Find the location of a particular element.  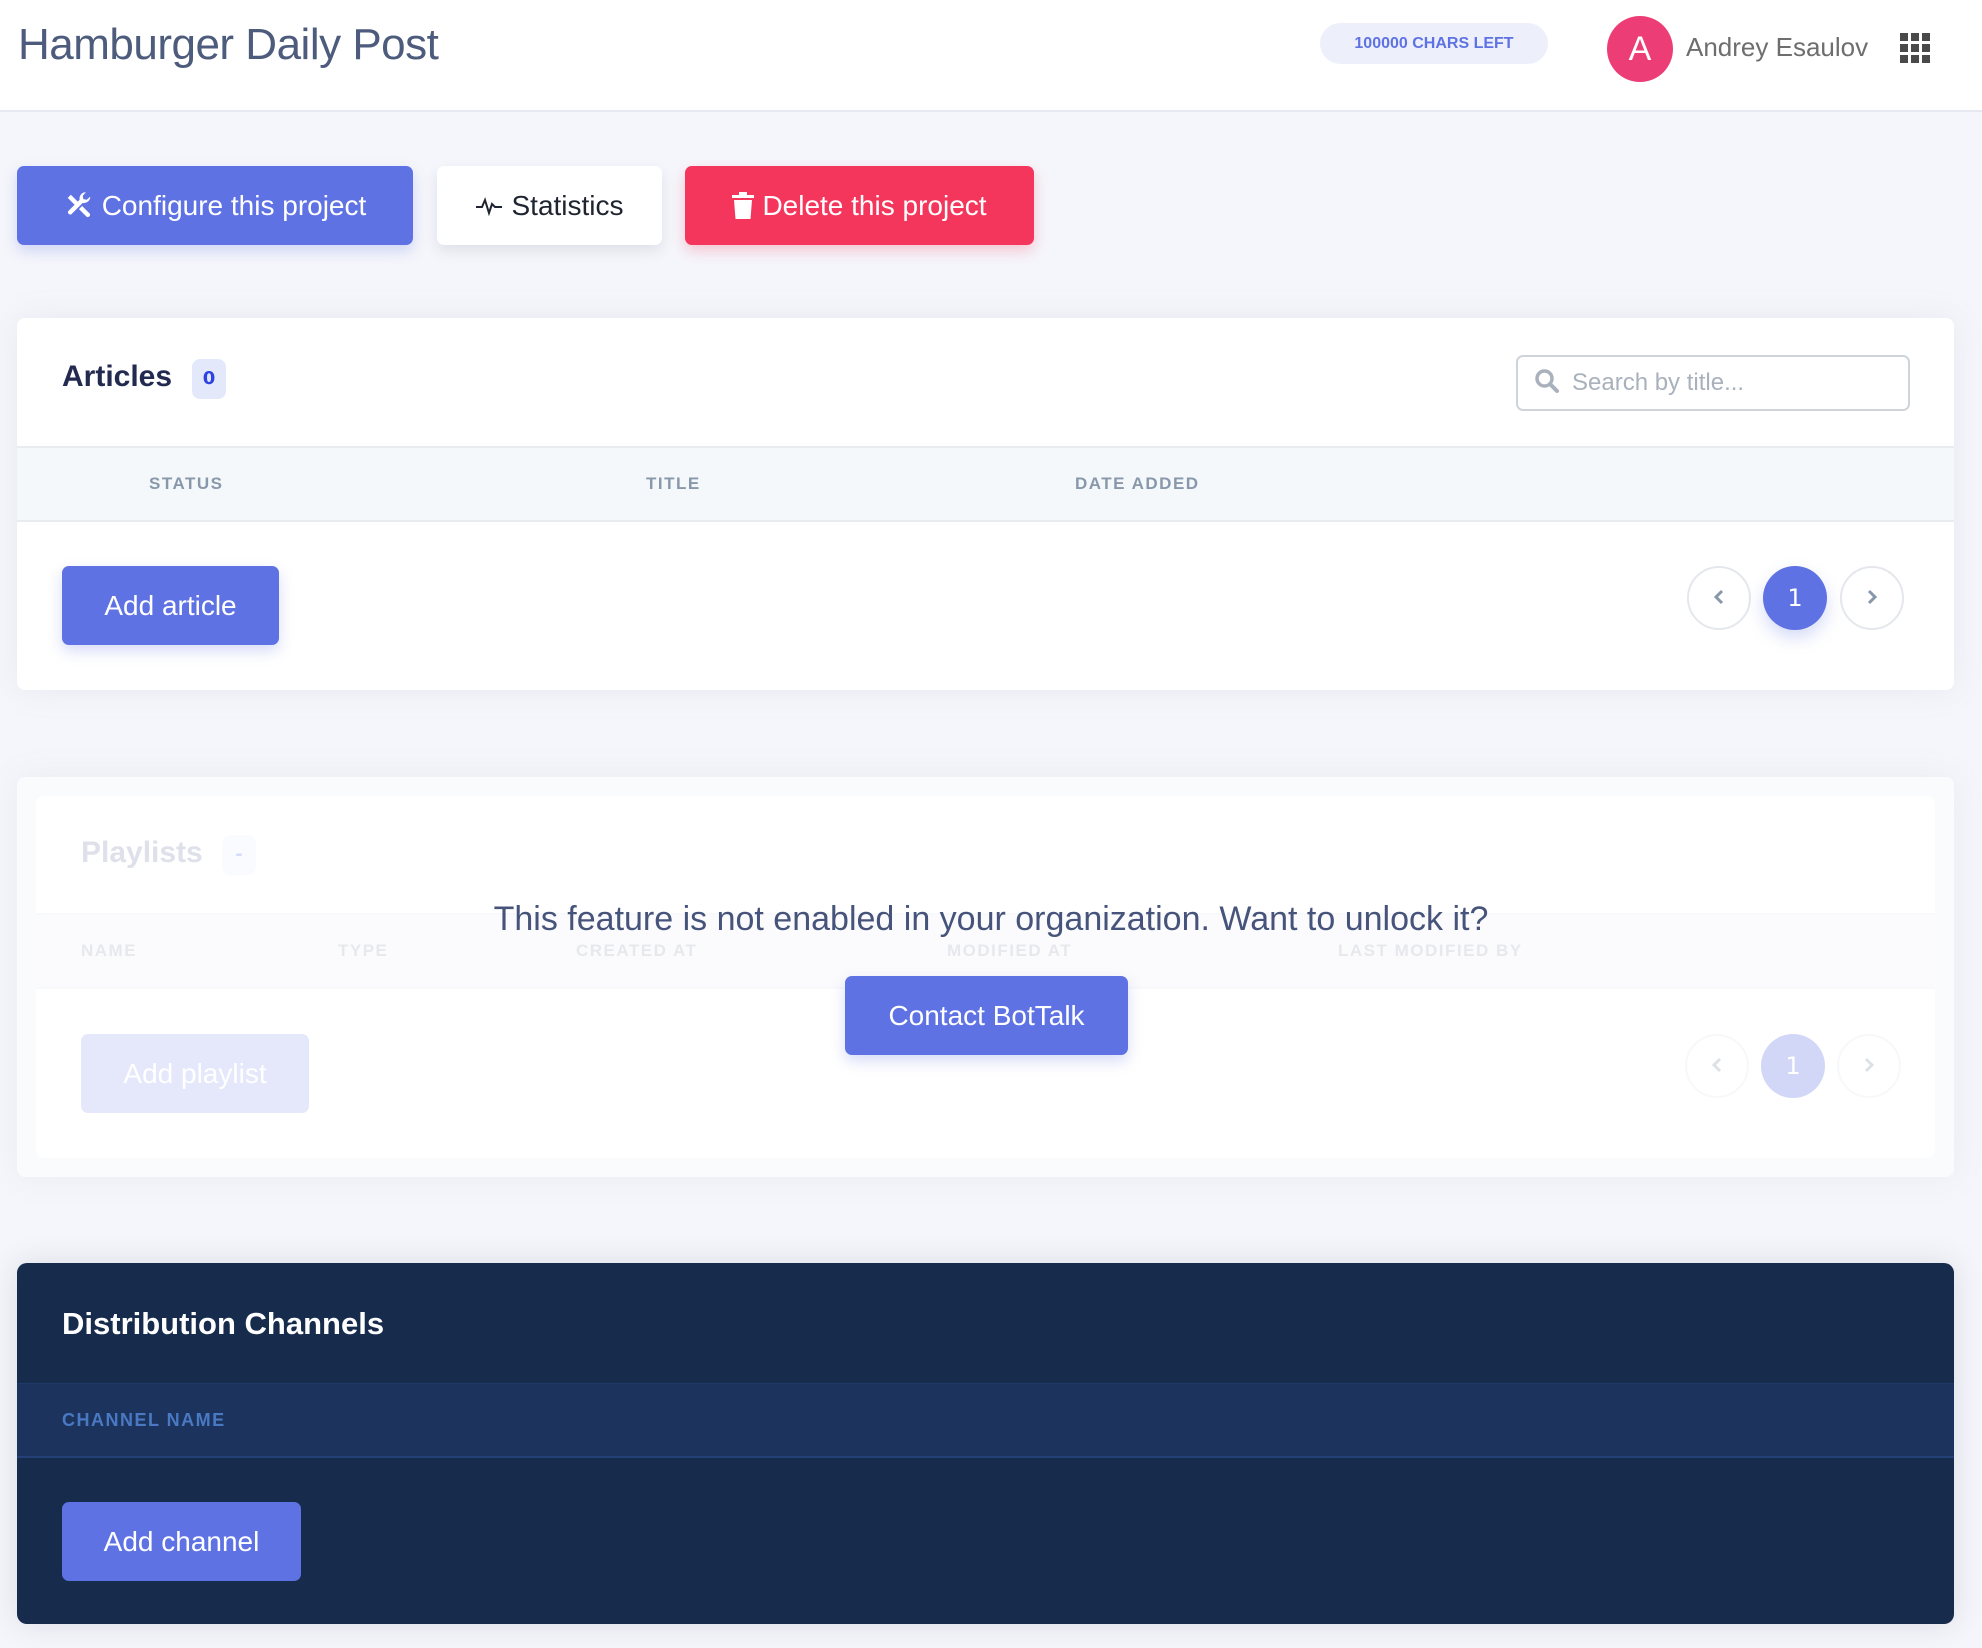

playlists-pagination-prev is located at coordinates (1717, 1066).